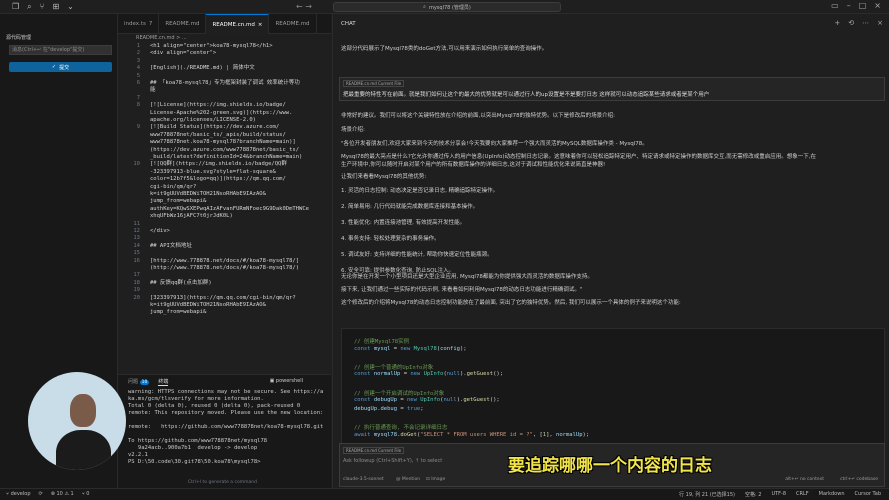 This screenshot has height=500, width=889. What do you see at coordinates (138, 46) in the screenshot?
I see `line-number: 1` at bounding box center [138, 46].